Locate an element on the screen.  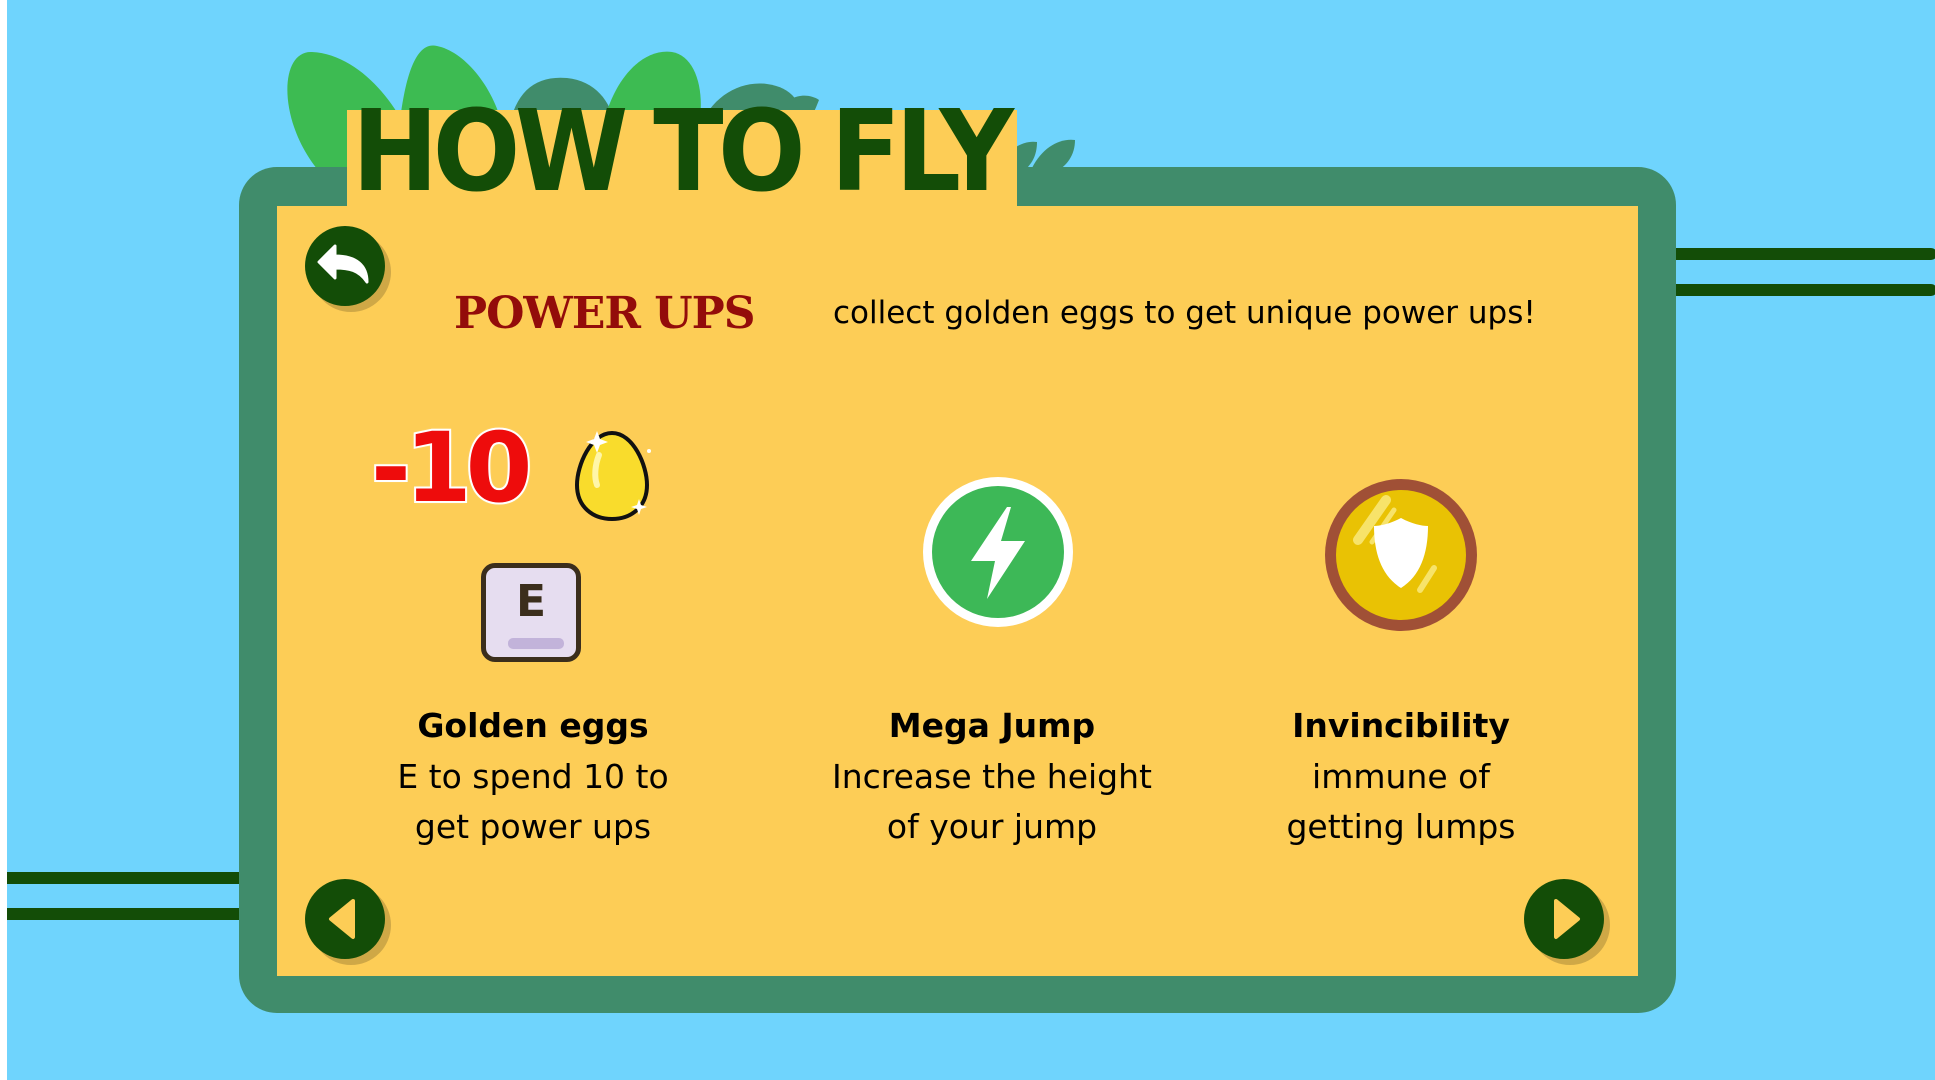
back-arrow-icon is located at coordinates (343, 264).